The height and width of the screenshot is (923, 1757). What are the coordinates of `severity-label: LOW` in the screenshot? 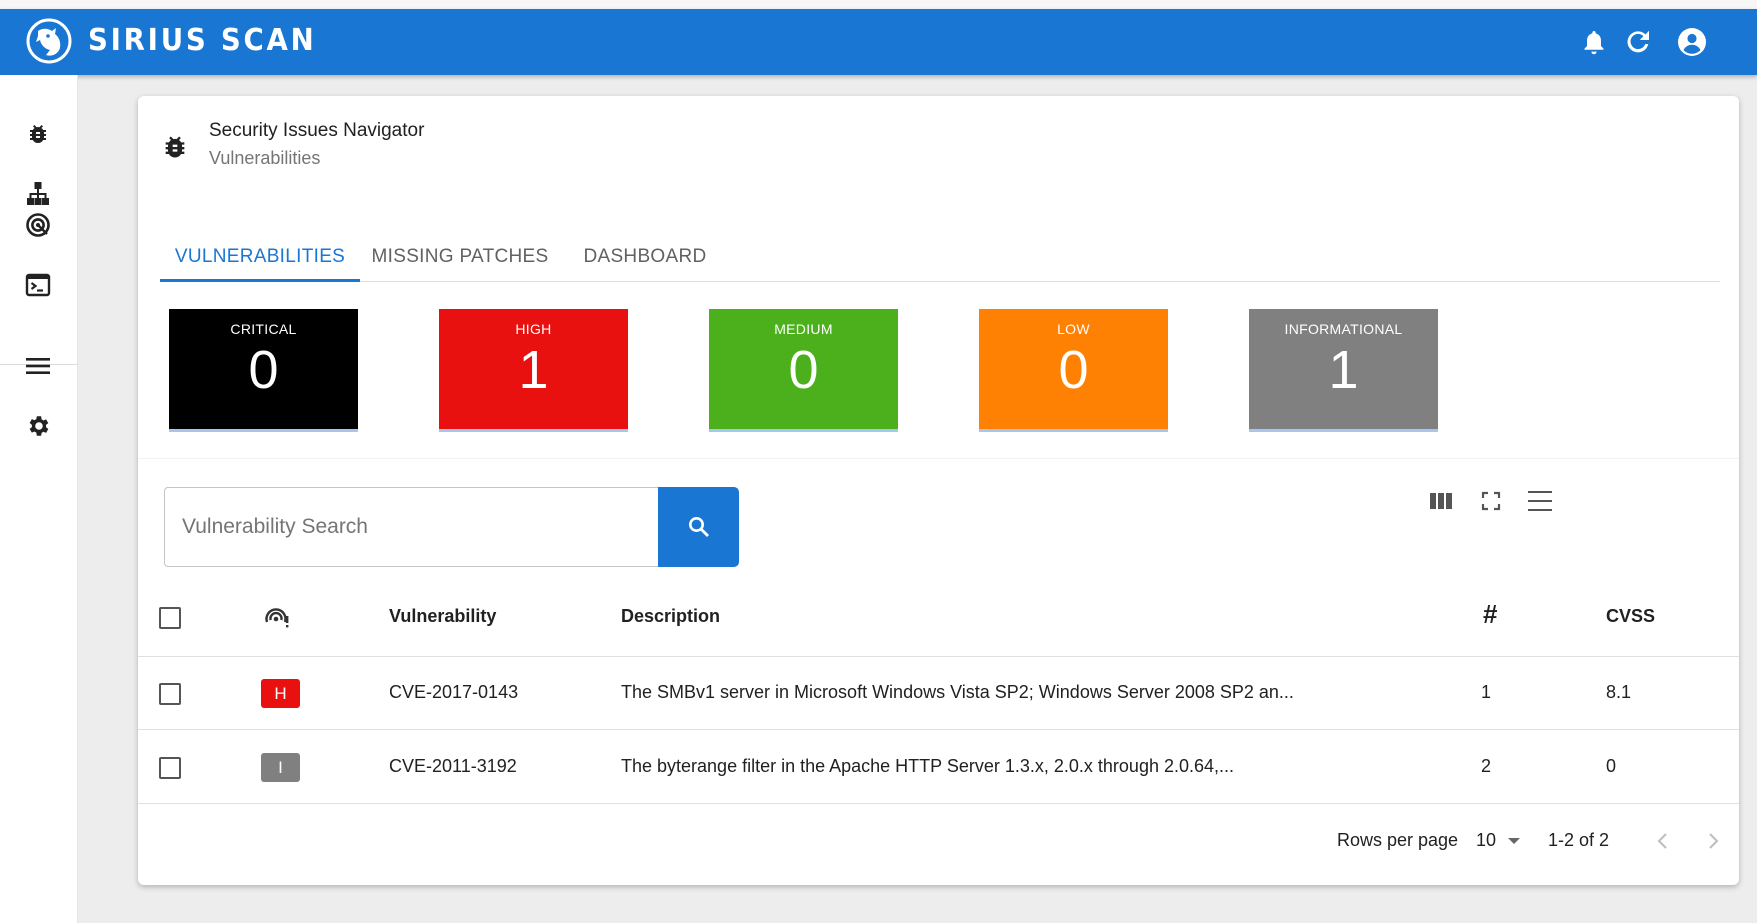 It's located at (1073, 329).